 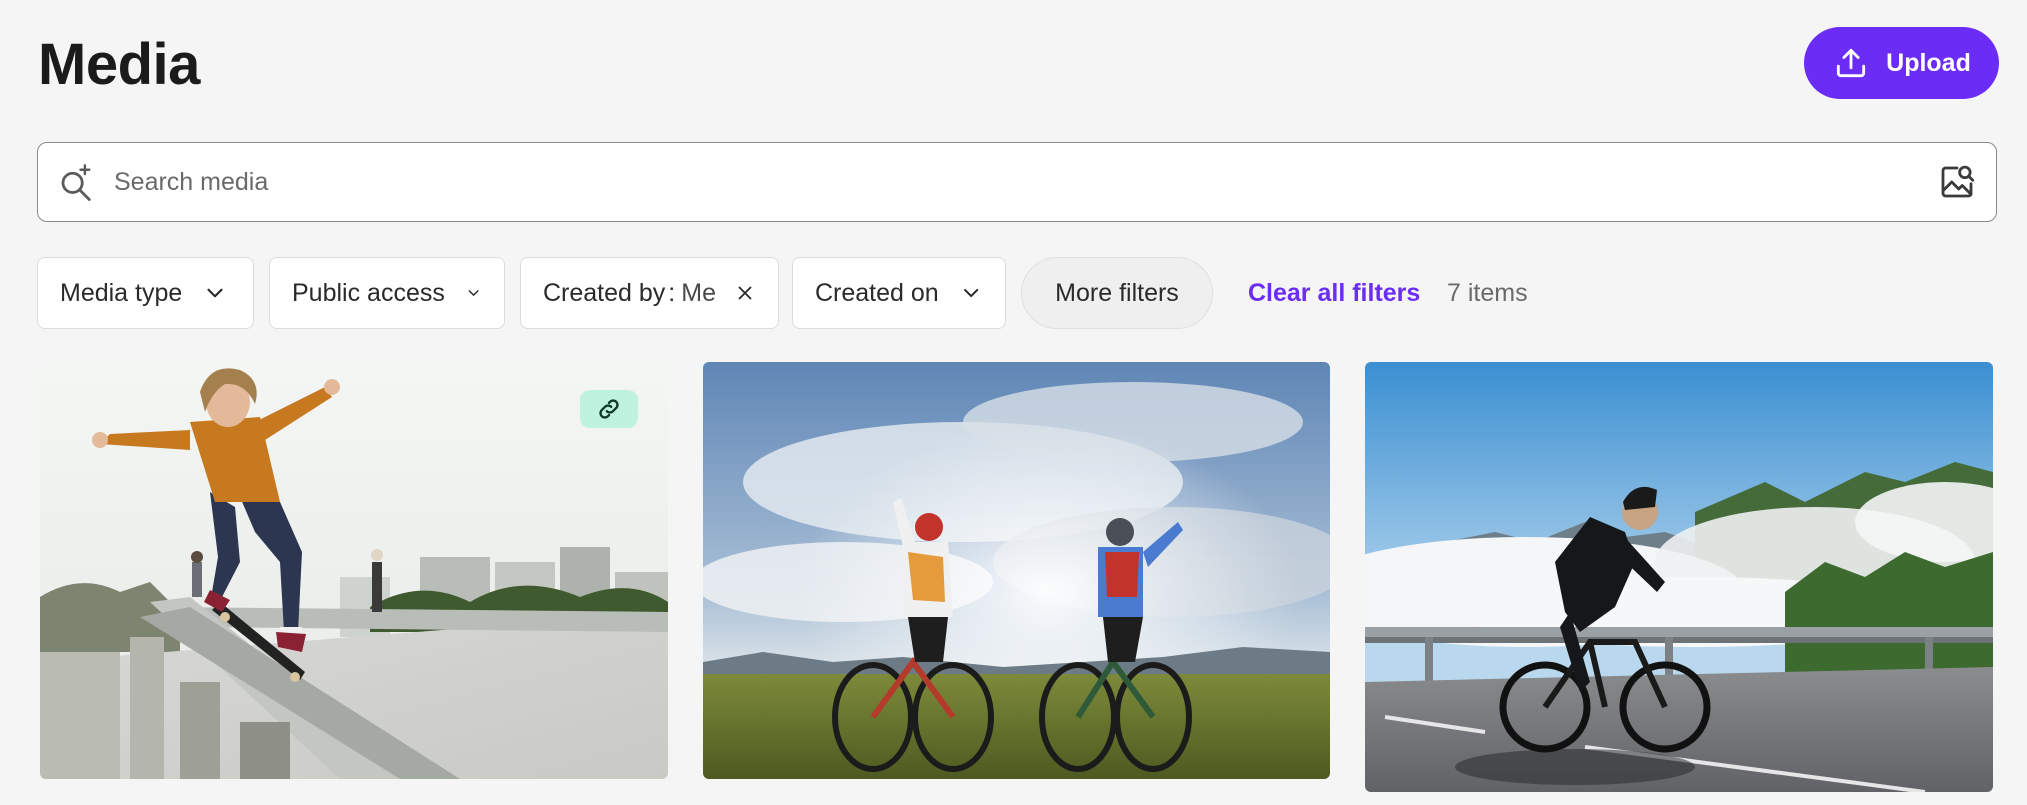 What do you see at coordinates (119, 64) in the screenshot?
I see `page-title: Media` at bounding box center [119, 64].